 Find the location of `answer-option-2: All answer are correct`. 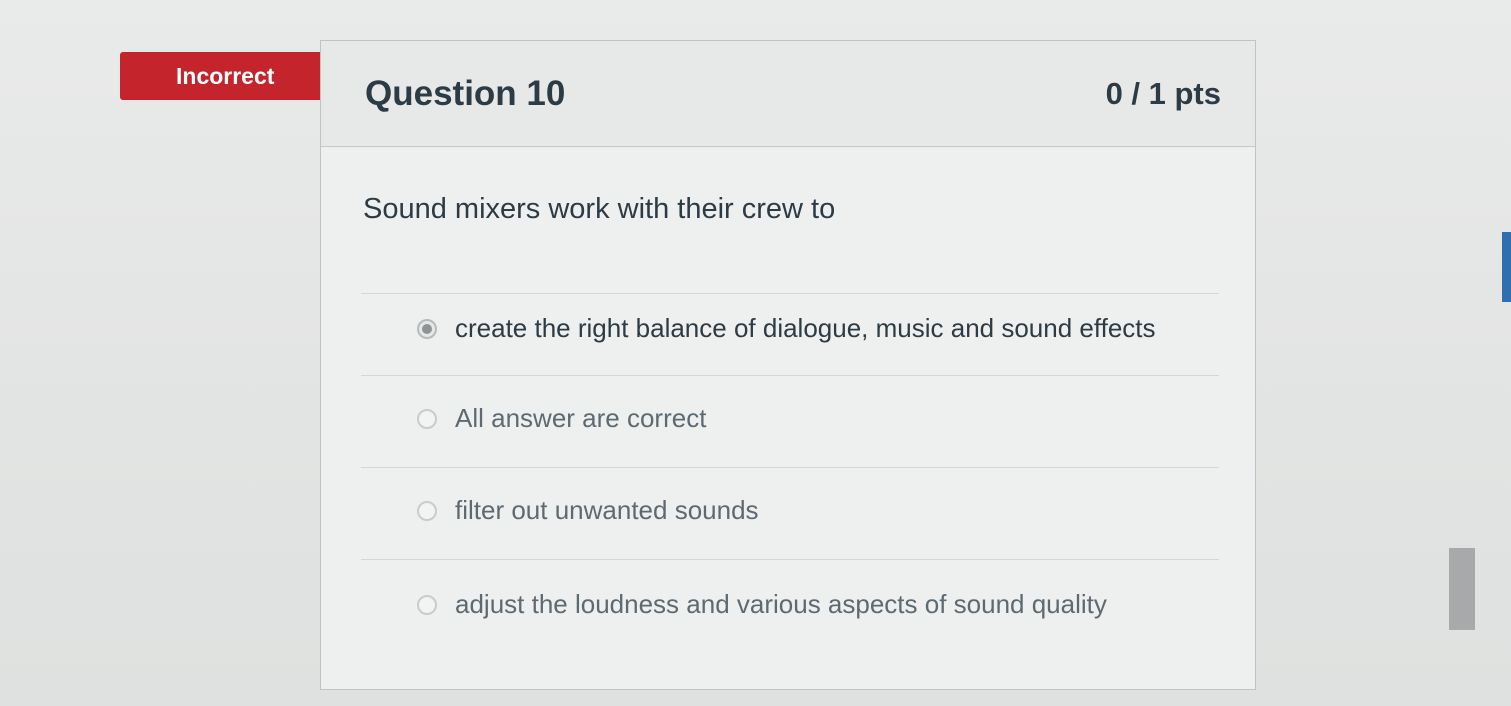

answer-option-2: All answer are correct is located at coordinates (561, 418).